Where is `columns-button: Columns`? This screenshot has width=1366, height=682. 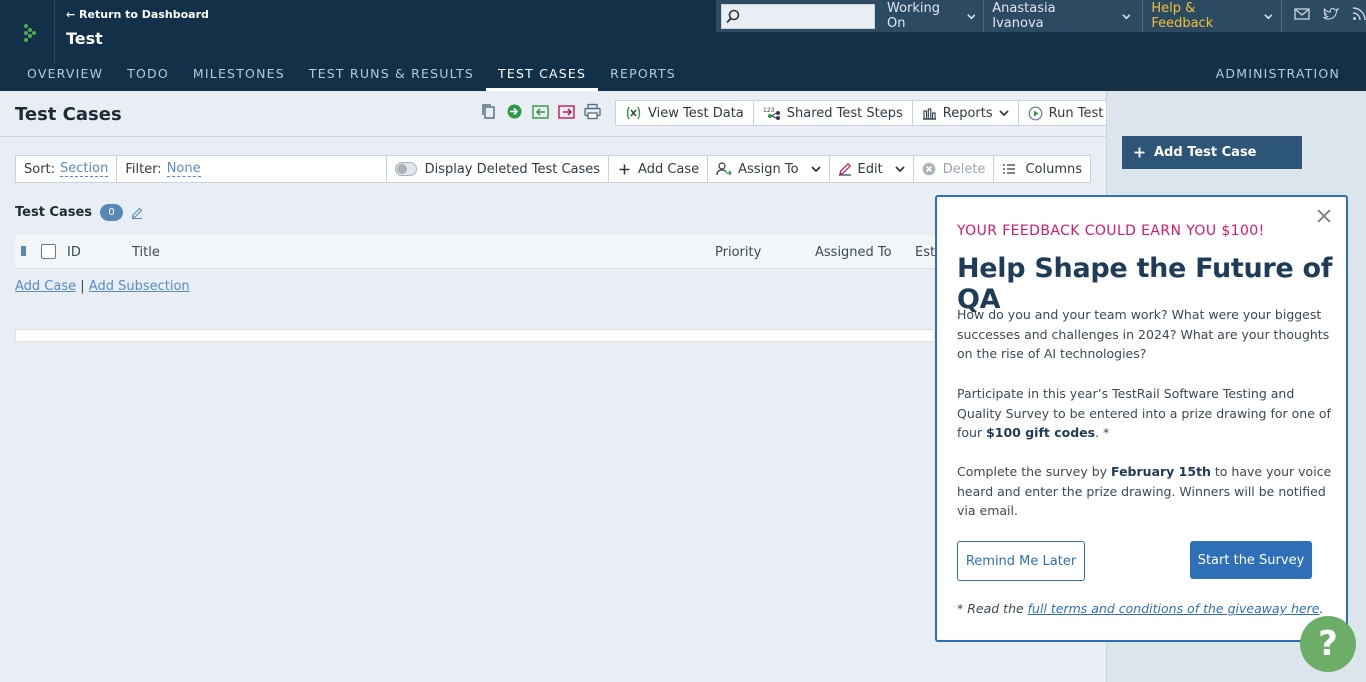
columns-button: Columns is located at coordinates (1042, 169).